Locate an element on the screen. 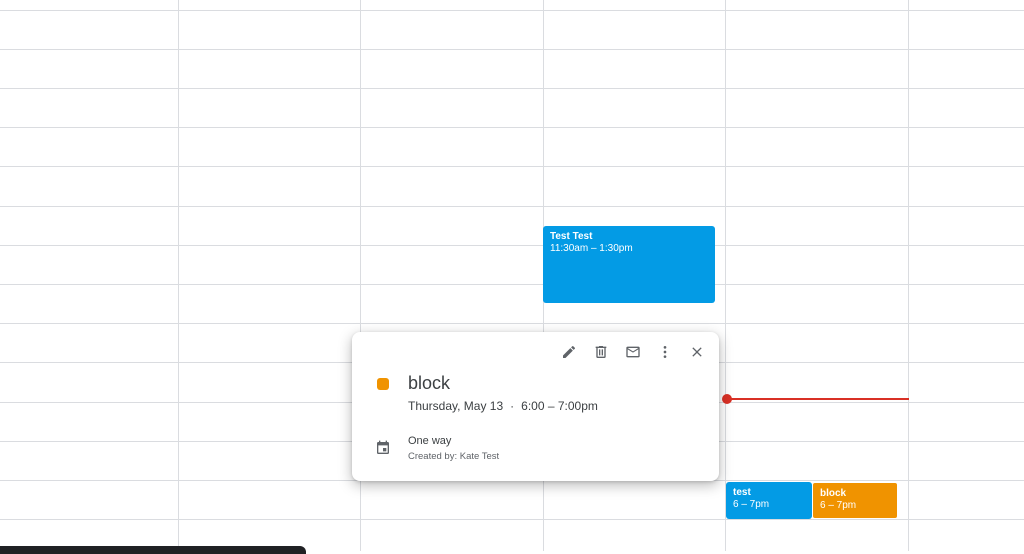  current-time-line is located at coordinates (818, 399).